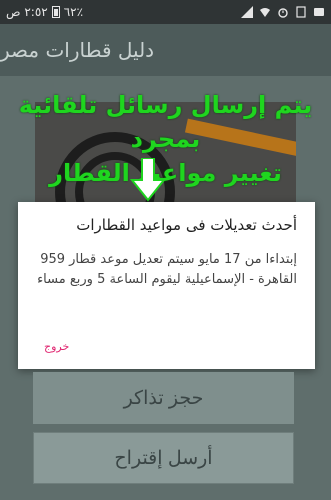  Describe the element at coordinates (165, 12) in the screenshot. I see `status-bar: ٢:٥٢ ص ٦٢٪` at that location.